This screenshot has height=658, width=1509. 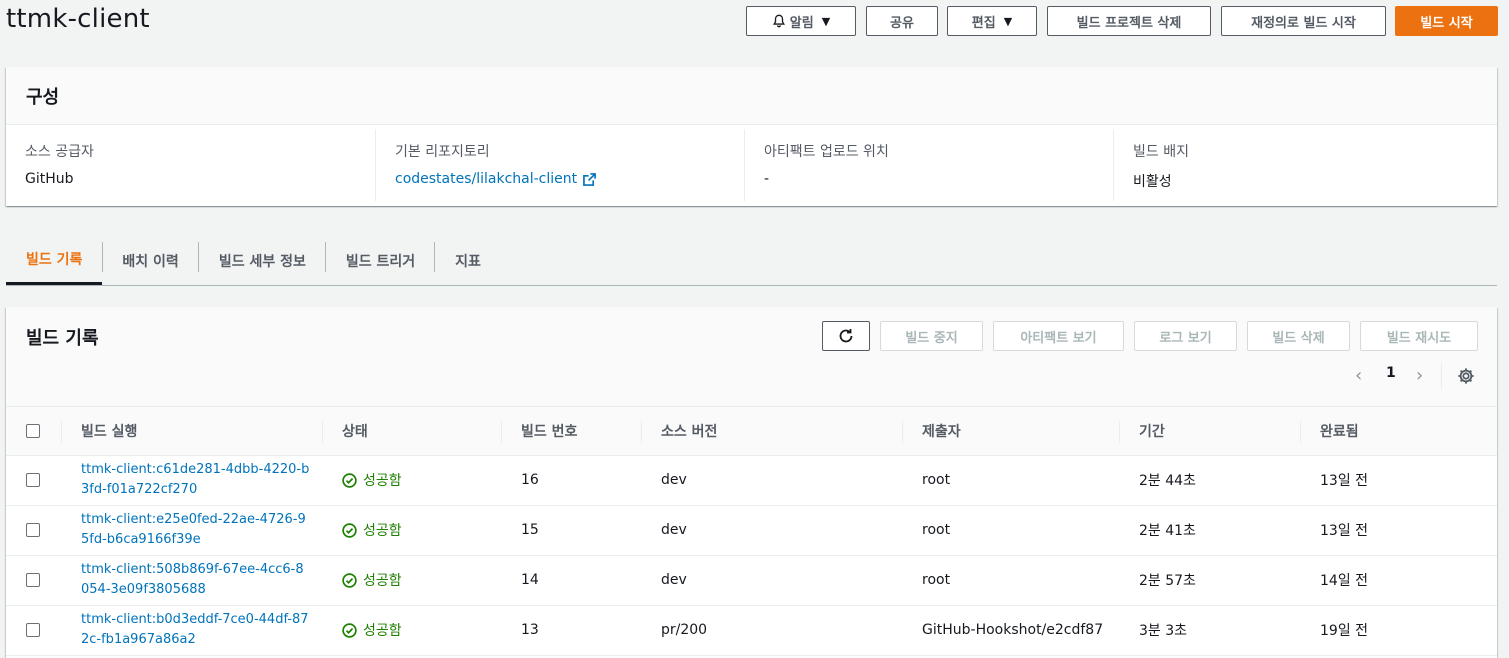 I want to click on duration-cell: 2분 44초, so click(x=1209, y=480).